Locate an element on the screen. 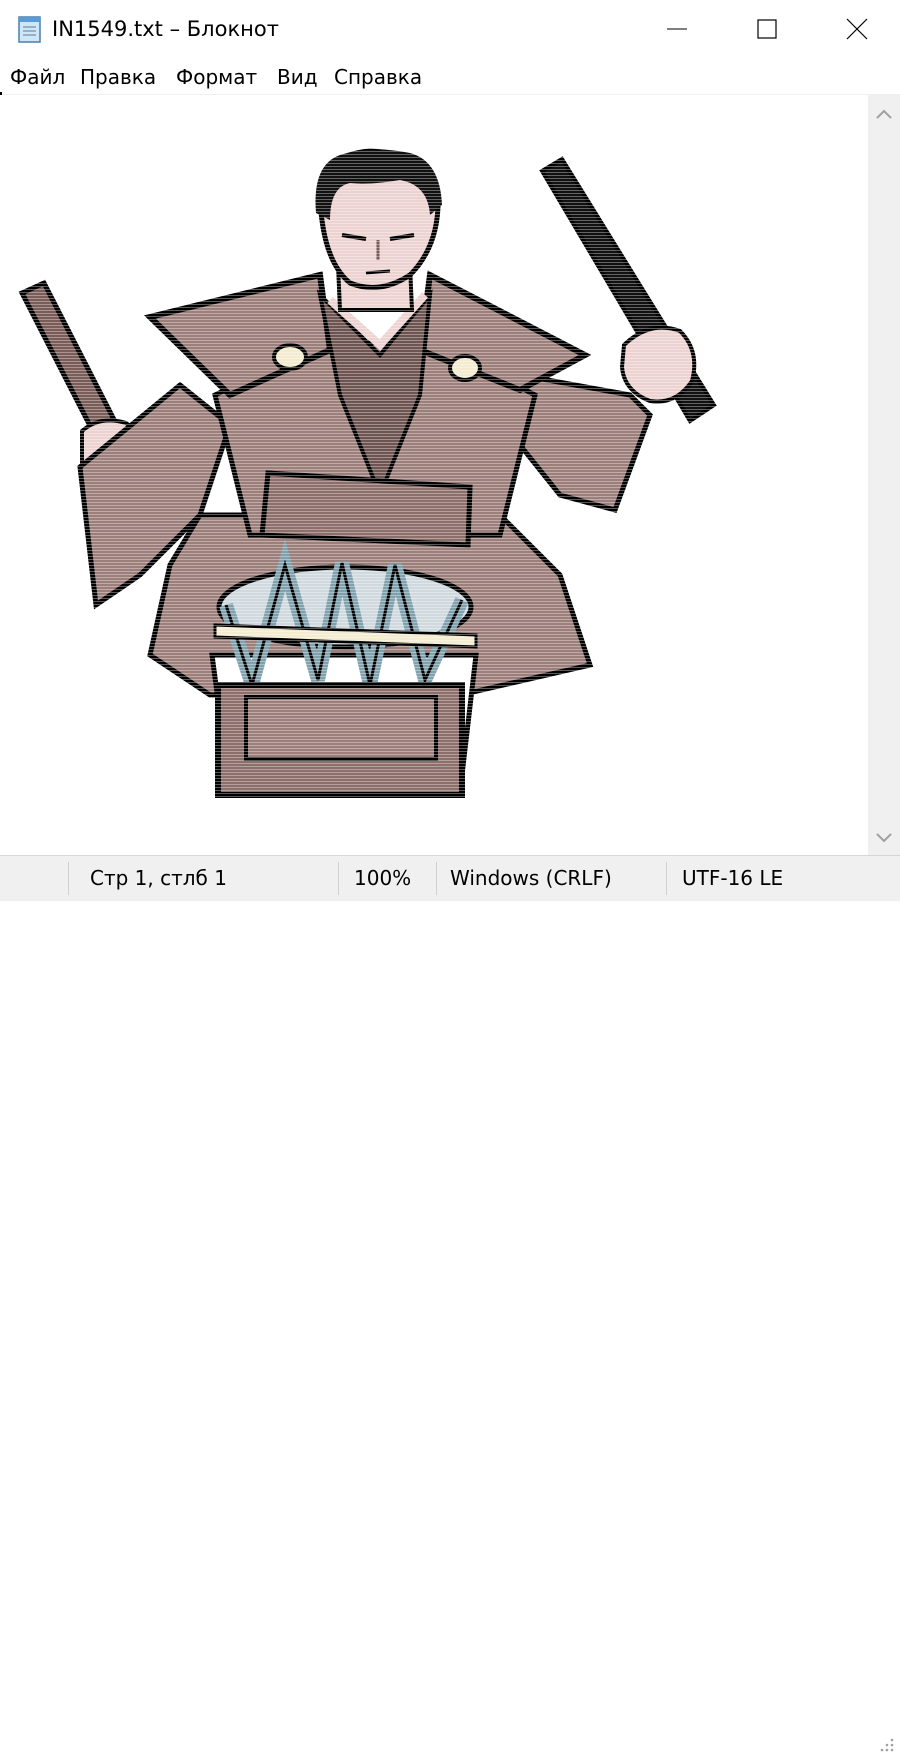 The height and width of the screenshot is (1754, 900). scroll-down-button is located at coordinates (884, 838).